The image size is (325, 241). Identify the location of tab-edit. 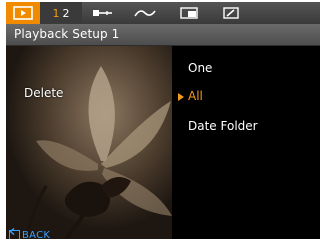
(231, 13).